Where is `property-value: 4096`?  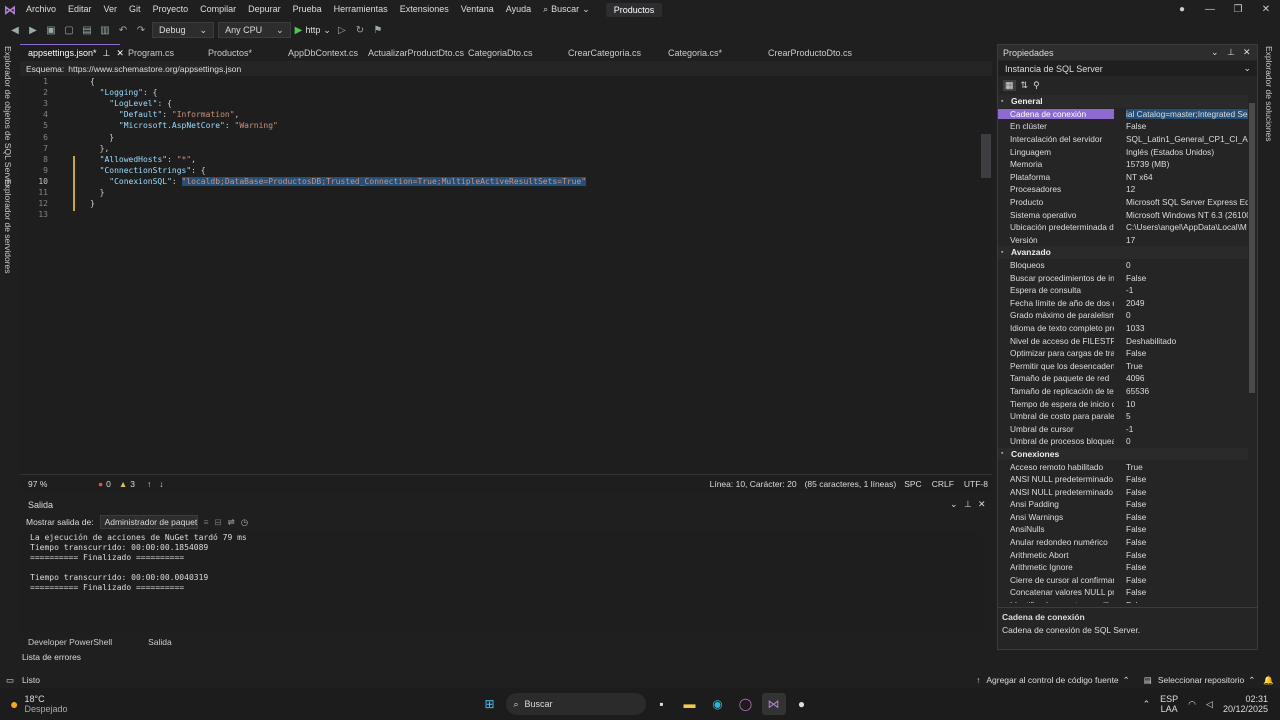 property-value: 4096 is located at coordinates (1181, 378).